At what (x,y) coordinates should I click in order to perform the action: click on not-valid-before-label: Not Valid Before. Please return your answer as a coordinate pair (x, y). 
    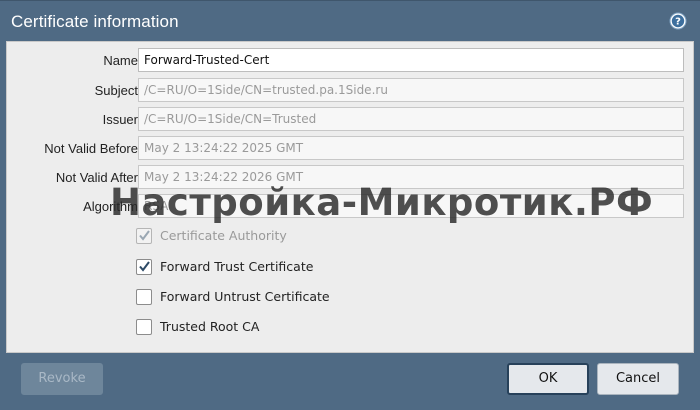
    Looking at the image, I should click on (91, 148).